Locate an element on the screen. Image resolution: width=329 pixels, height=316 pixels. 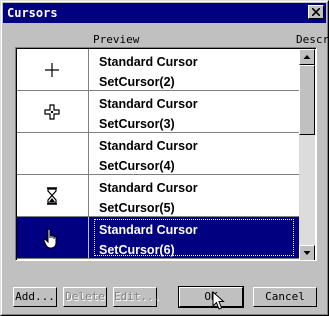
focus-rectangle is located at coordinates (194, 237).